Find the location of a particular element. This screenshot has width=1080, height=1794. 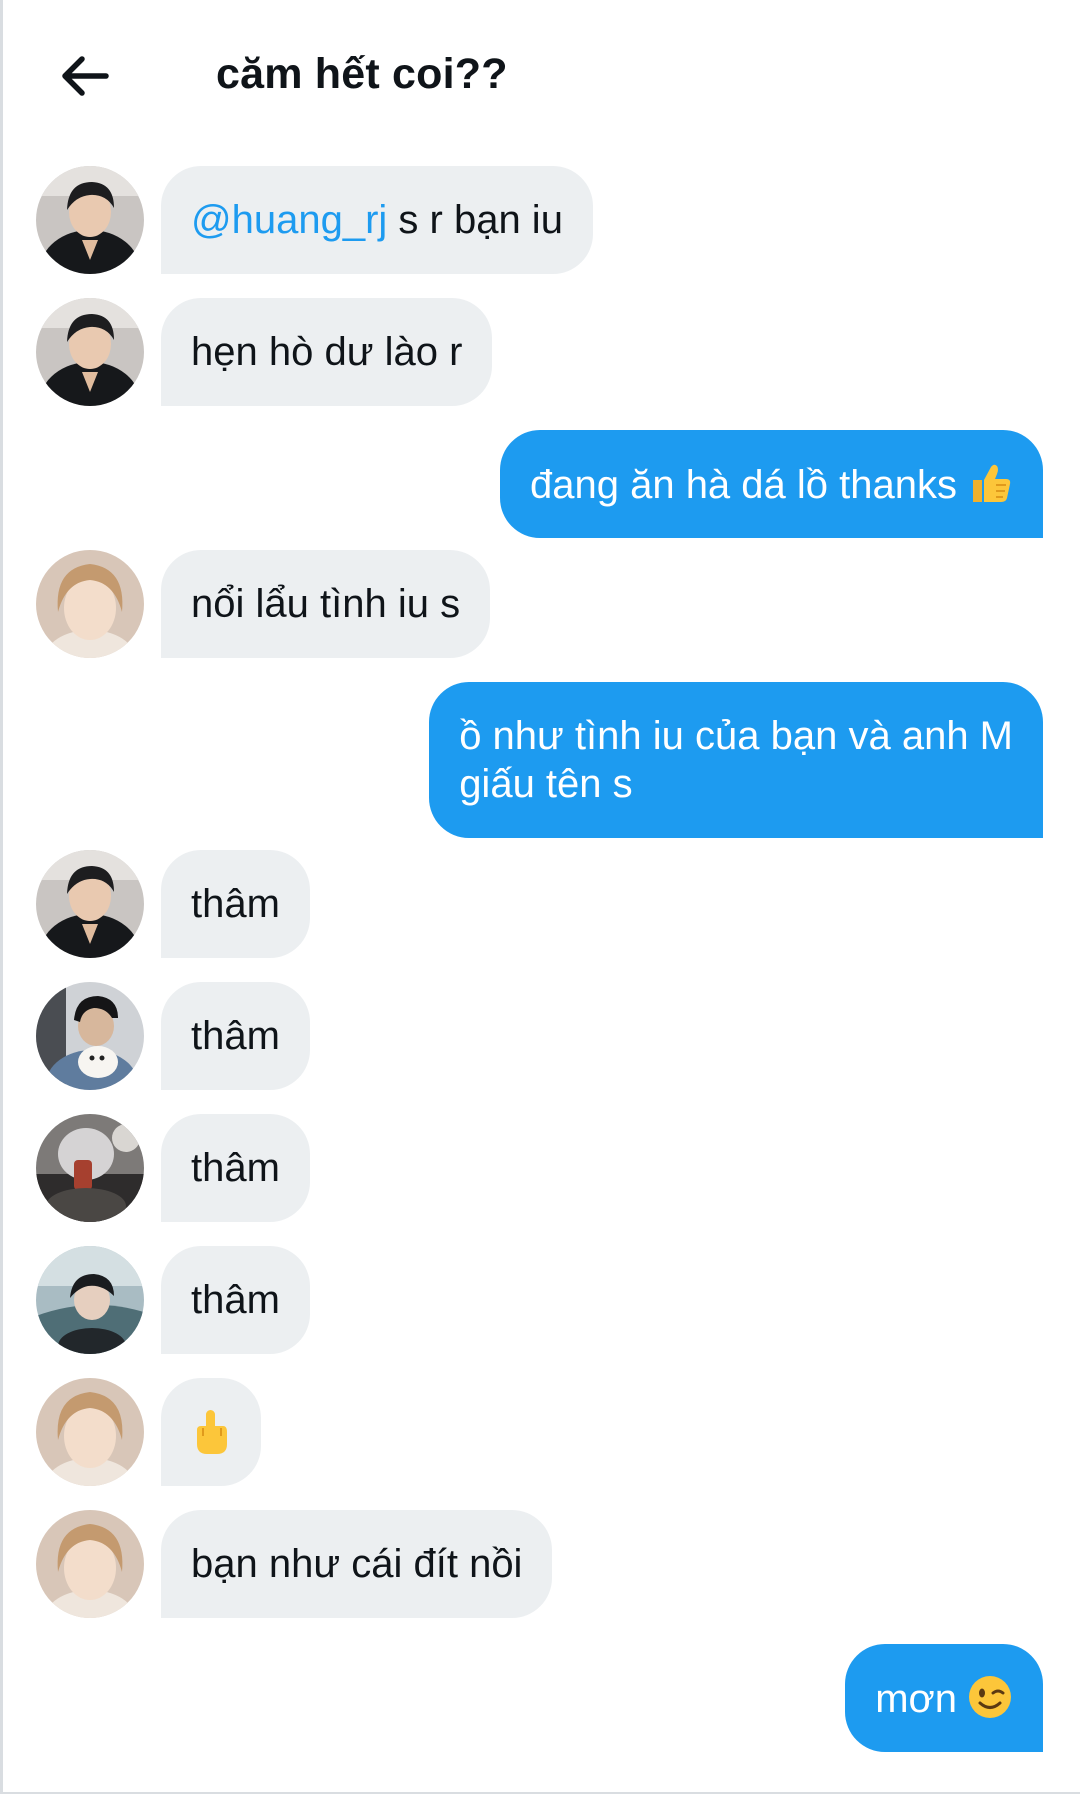

message-text: đang ăn hà dá lồ thanks is located at coordinates (743, 485).